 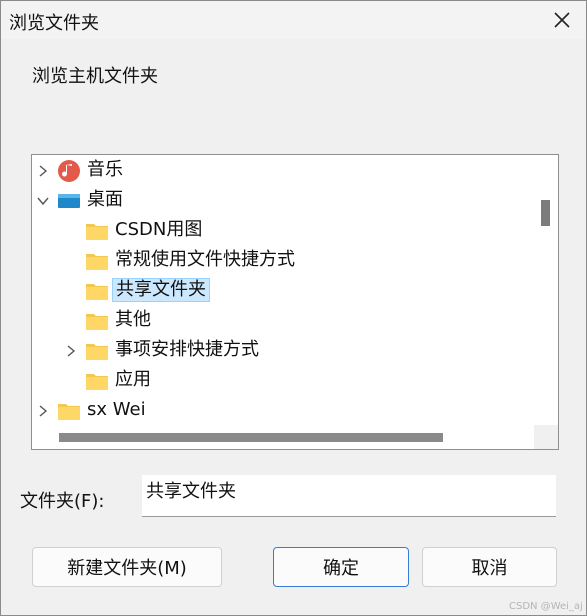 I want to click on scrollbar-corner, so click(x=546, y=437).